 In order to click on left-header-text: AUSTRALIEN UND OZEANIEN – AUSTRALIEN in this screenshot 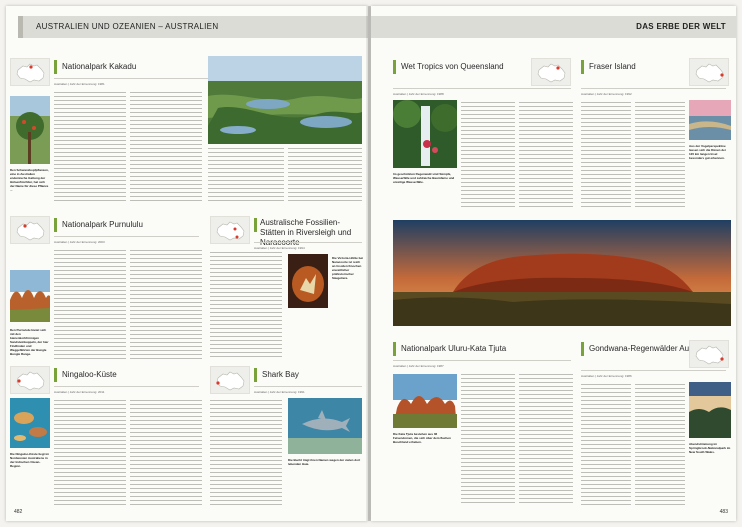, I will do `click(127, 26)`.